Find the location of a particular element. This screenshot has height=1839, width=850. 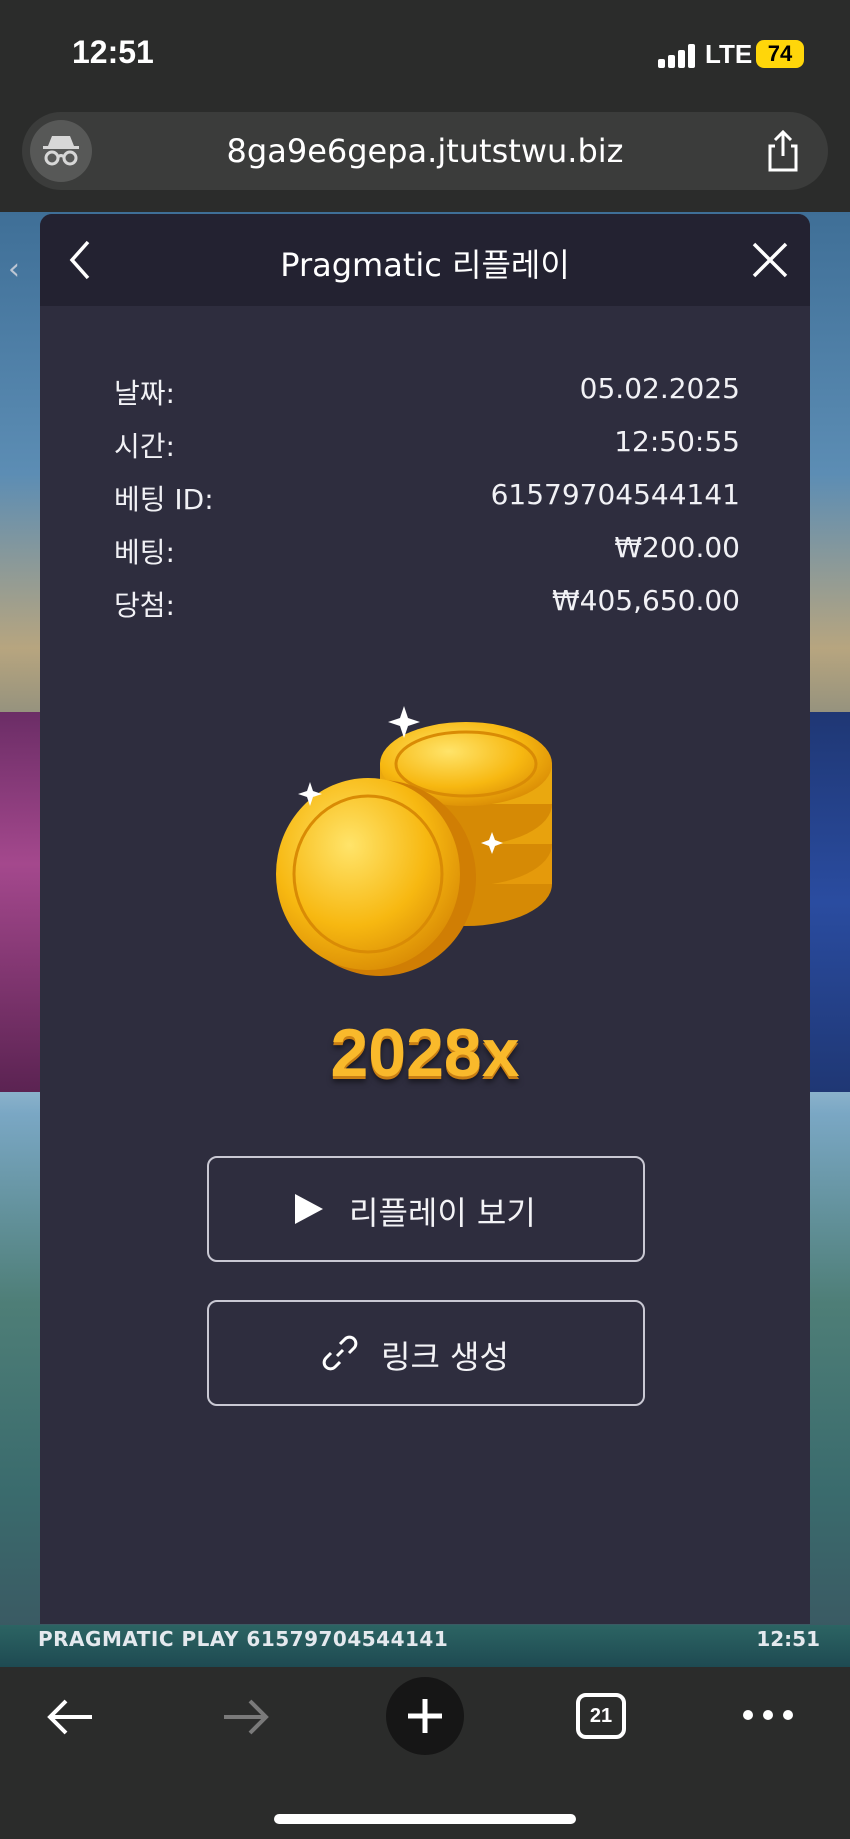

game-footer-time: 12:51 is located at coordinates (788, 1639).